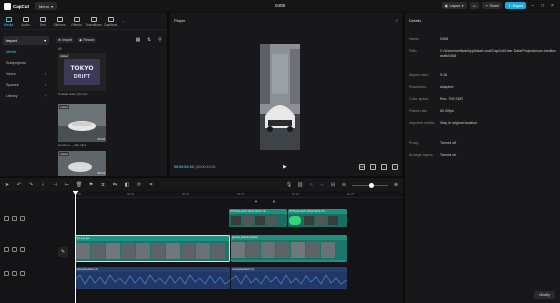 This screenshot has width=560, height=303. I want to click on detail-key: Color space:, so click(419, 99).